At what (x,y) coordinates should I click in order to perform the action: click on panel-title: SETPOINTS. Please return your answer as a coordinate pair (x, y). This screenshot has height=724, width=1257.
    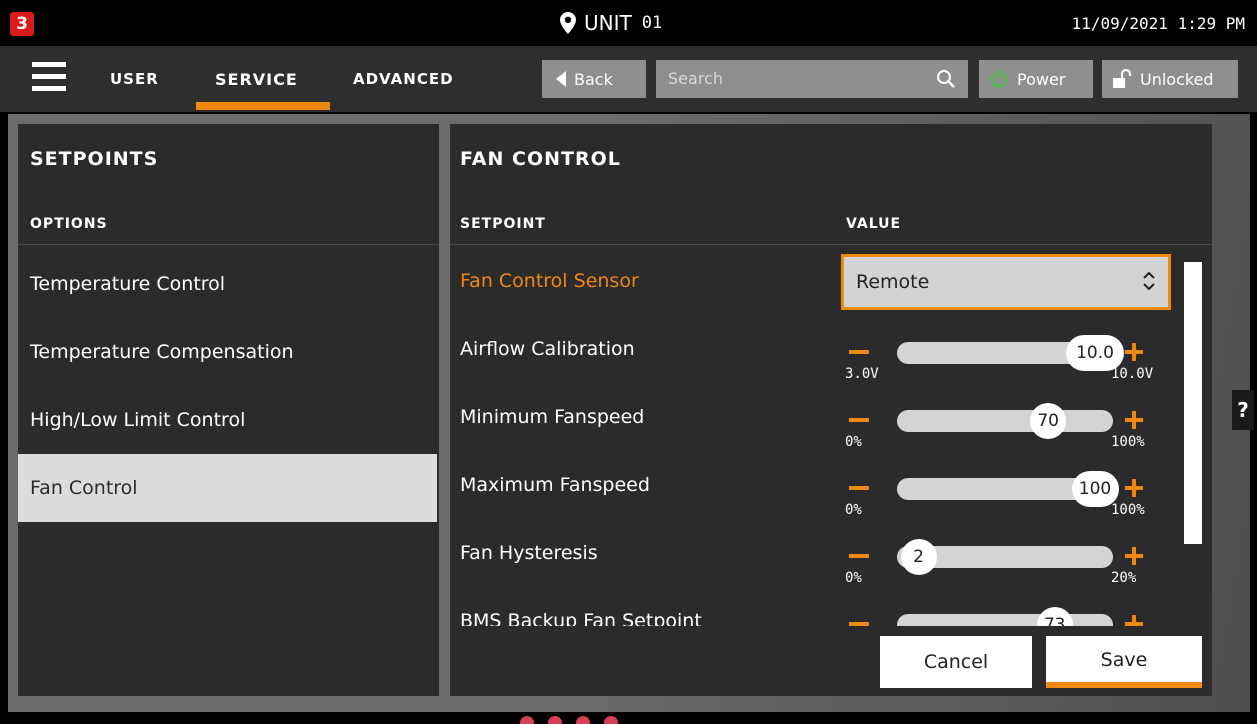
    Looking at the image, I should click on (94, 159).